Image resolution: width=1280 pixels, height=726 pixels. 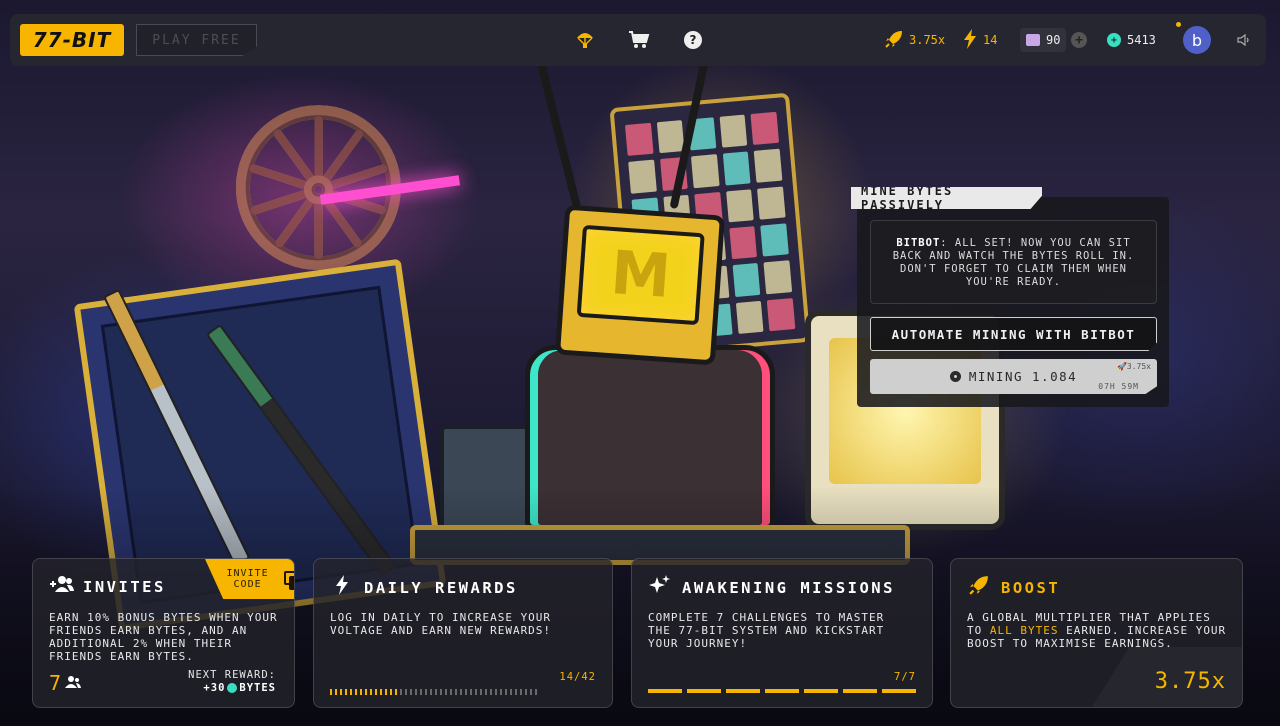 I want to click on invite-count: 7, so click(x=65, y=683).